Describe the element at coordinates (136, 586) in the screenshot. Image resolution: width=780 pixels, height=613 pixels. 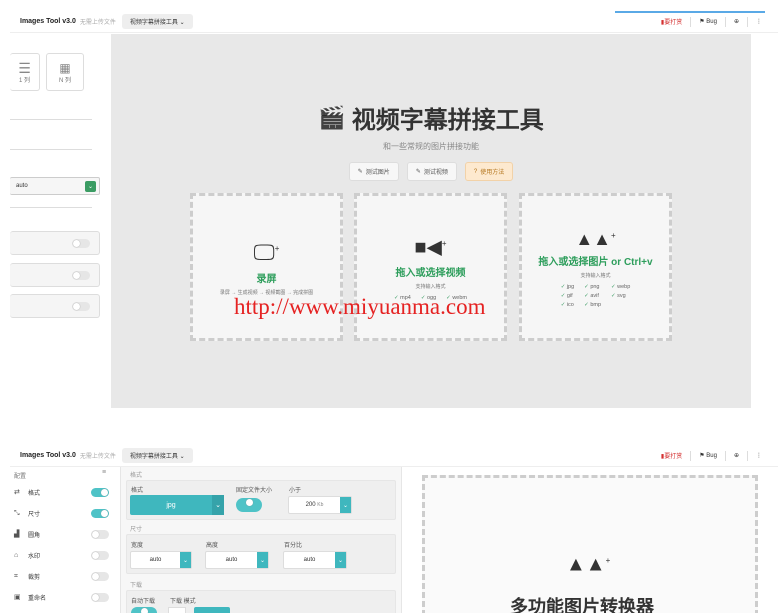
I see `download-section-label: 下载` at that location.